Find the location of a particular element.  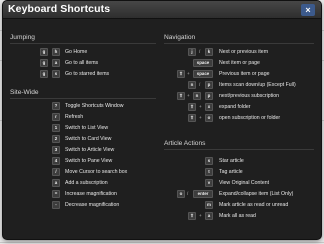

shortcut-row: 3 Switch to Article View is located at coordinates (83, 150).